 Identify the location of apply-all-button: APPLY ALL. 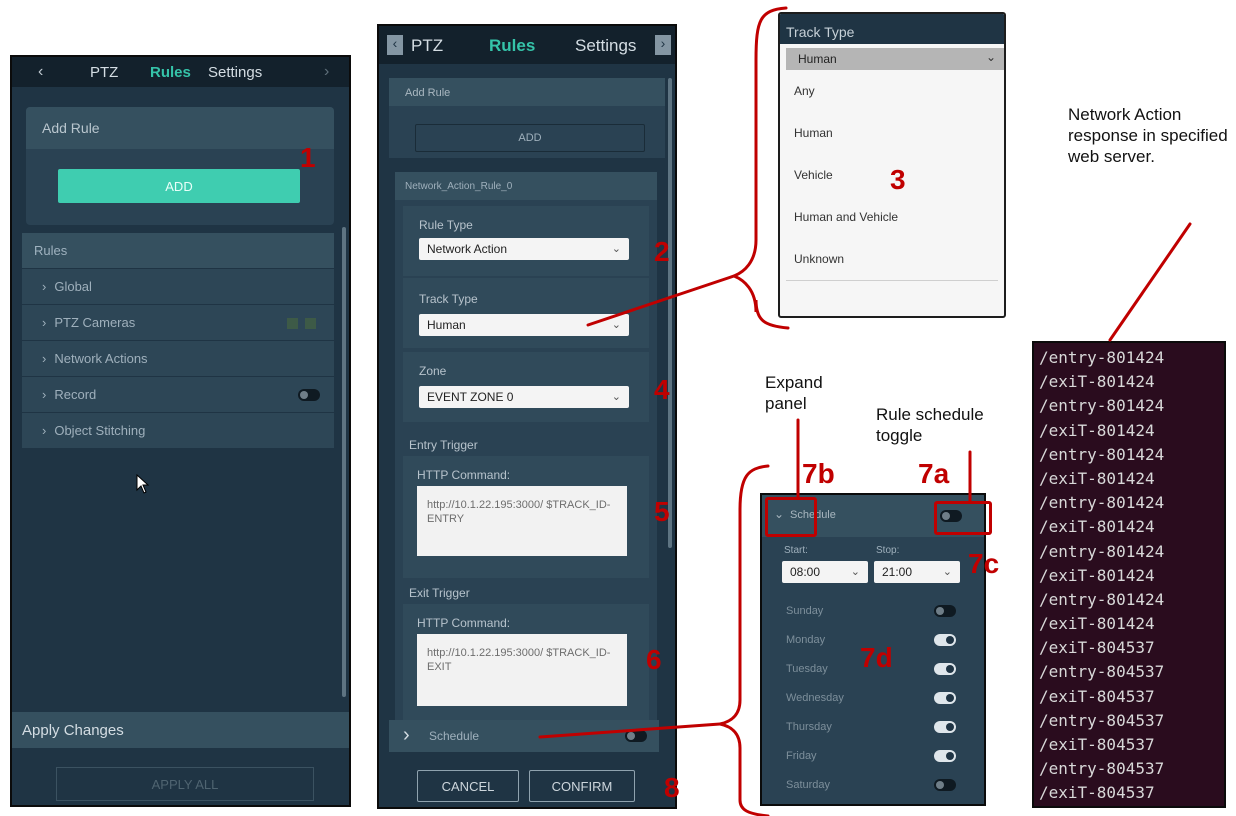
(185, 784).